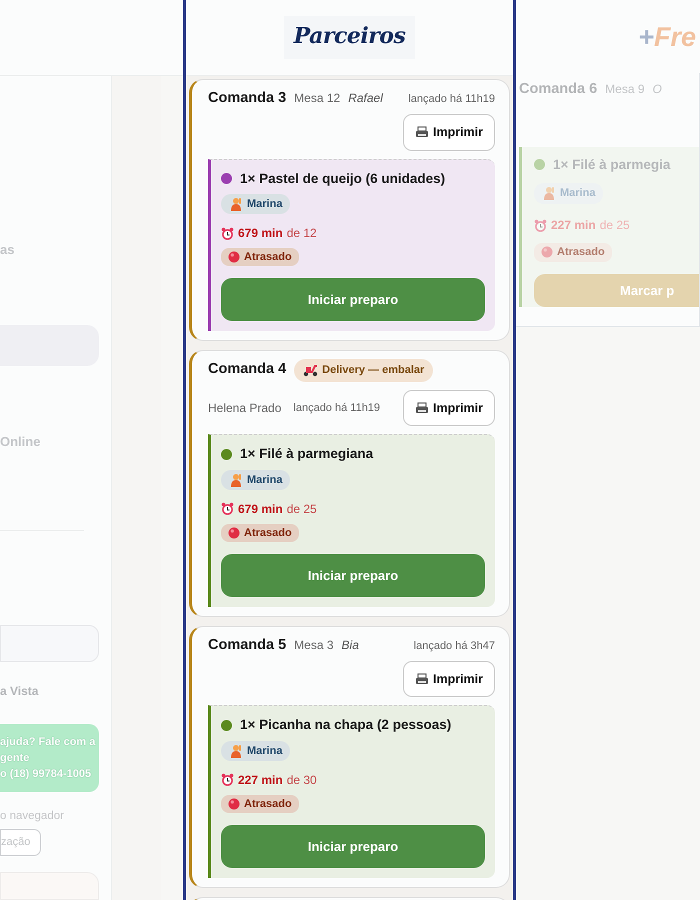  I want to click on sidebar-heading: a Vista, so click(20, 691).